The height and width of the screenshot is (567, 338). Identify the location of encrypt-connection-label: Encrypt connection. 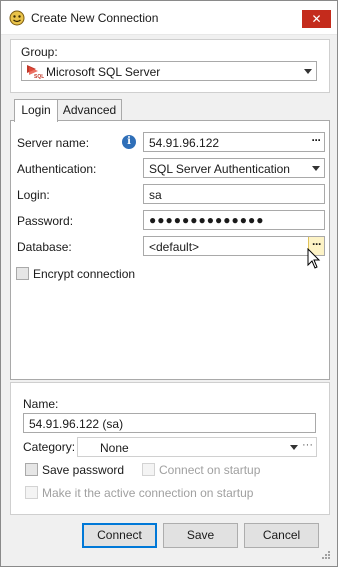
(84, 274).